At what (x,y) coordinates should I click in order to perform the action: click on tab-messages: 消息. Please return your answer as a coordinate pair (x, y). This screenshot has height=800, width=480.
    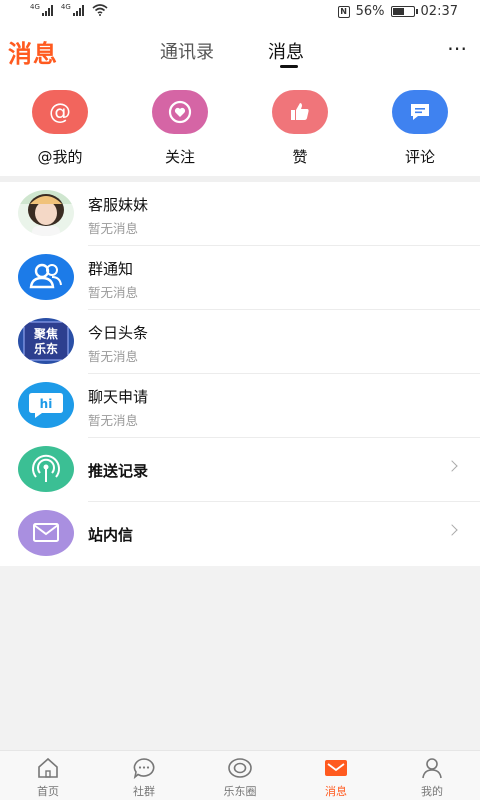
    Looking at the image, I should click on (286, 51).